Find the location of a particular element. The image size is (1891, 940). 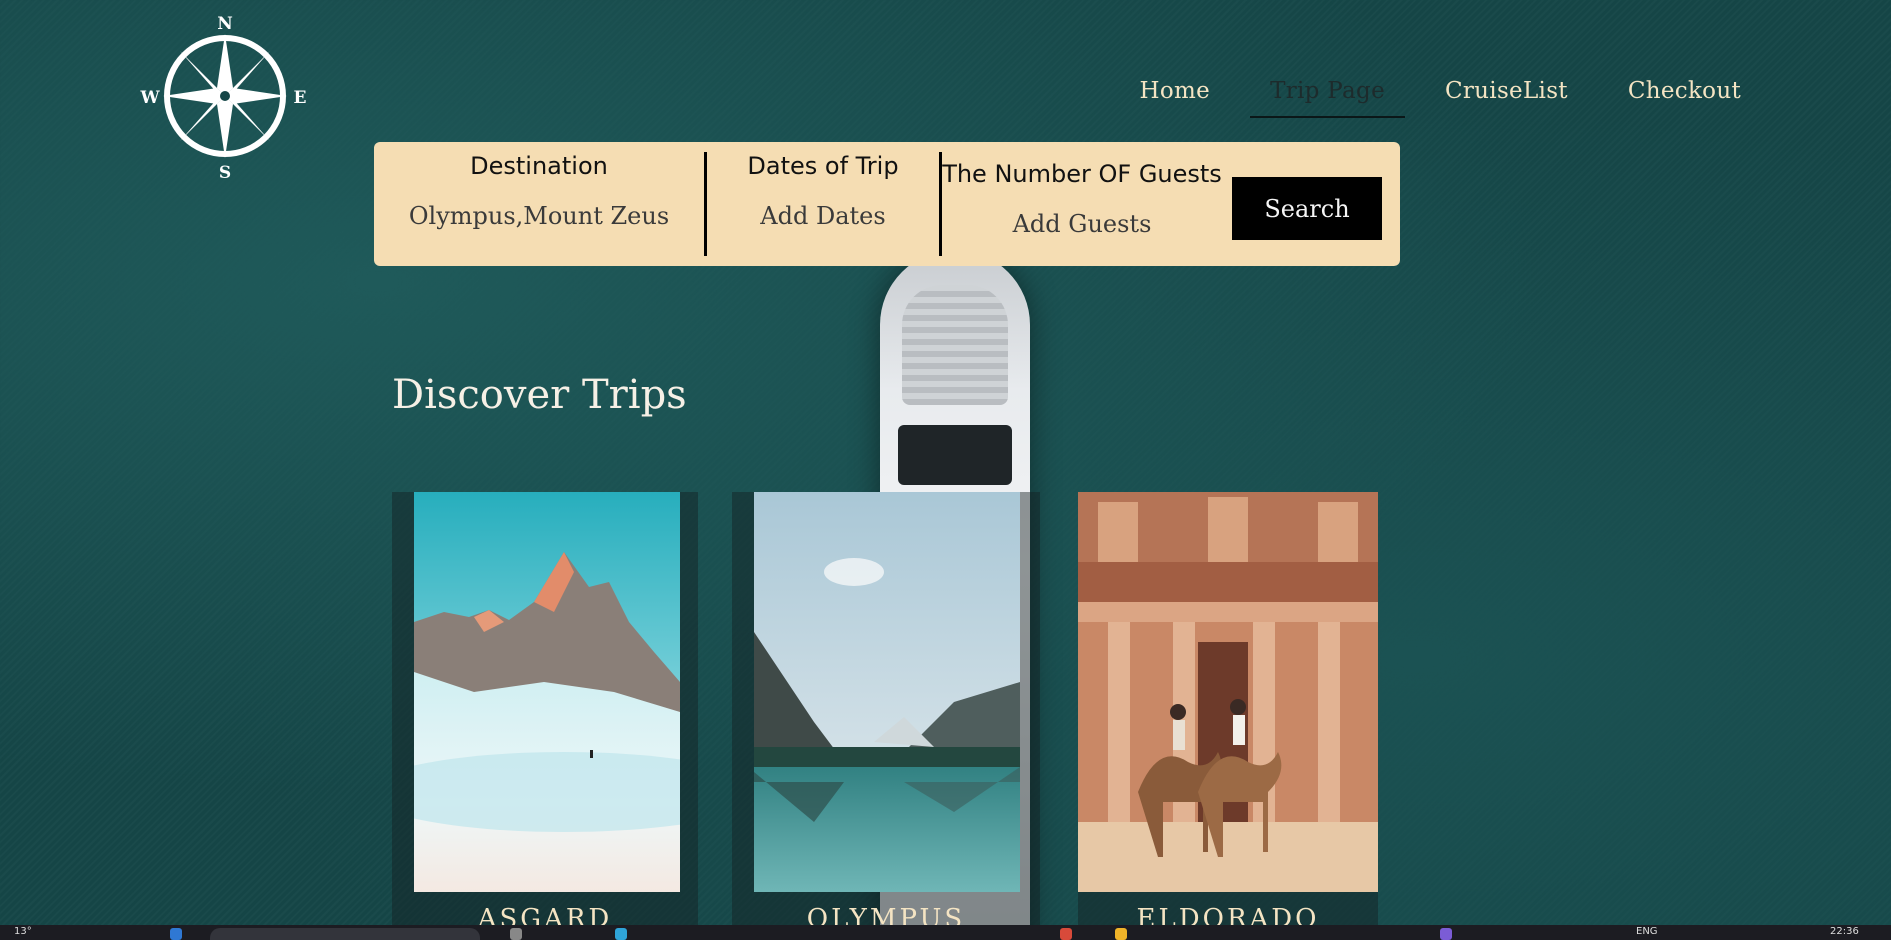

trip-card-asgard: ASGARD is located at coordinates (545, 716).